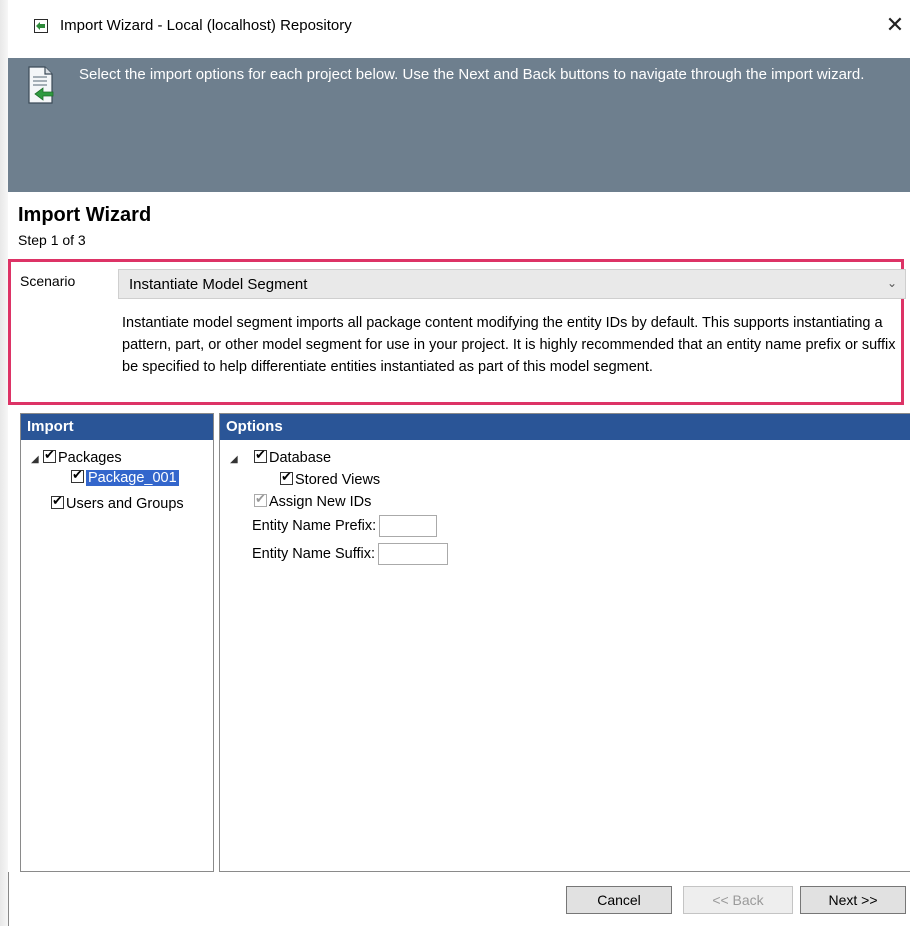 This screenshot has width=910, height=926. I want to click on stored-views-label: Stored Views, so click(338, 480).